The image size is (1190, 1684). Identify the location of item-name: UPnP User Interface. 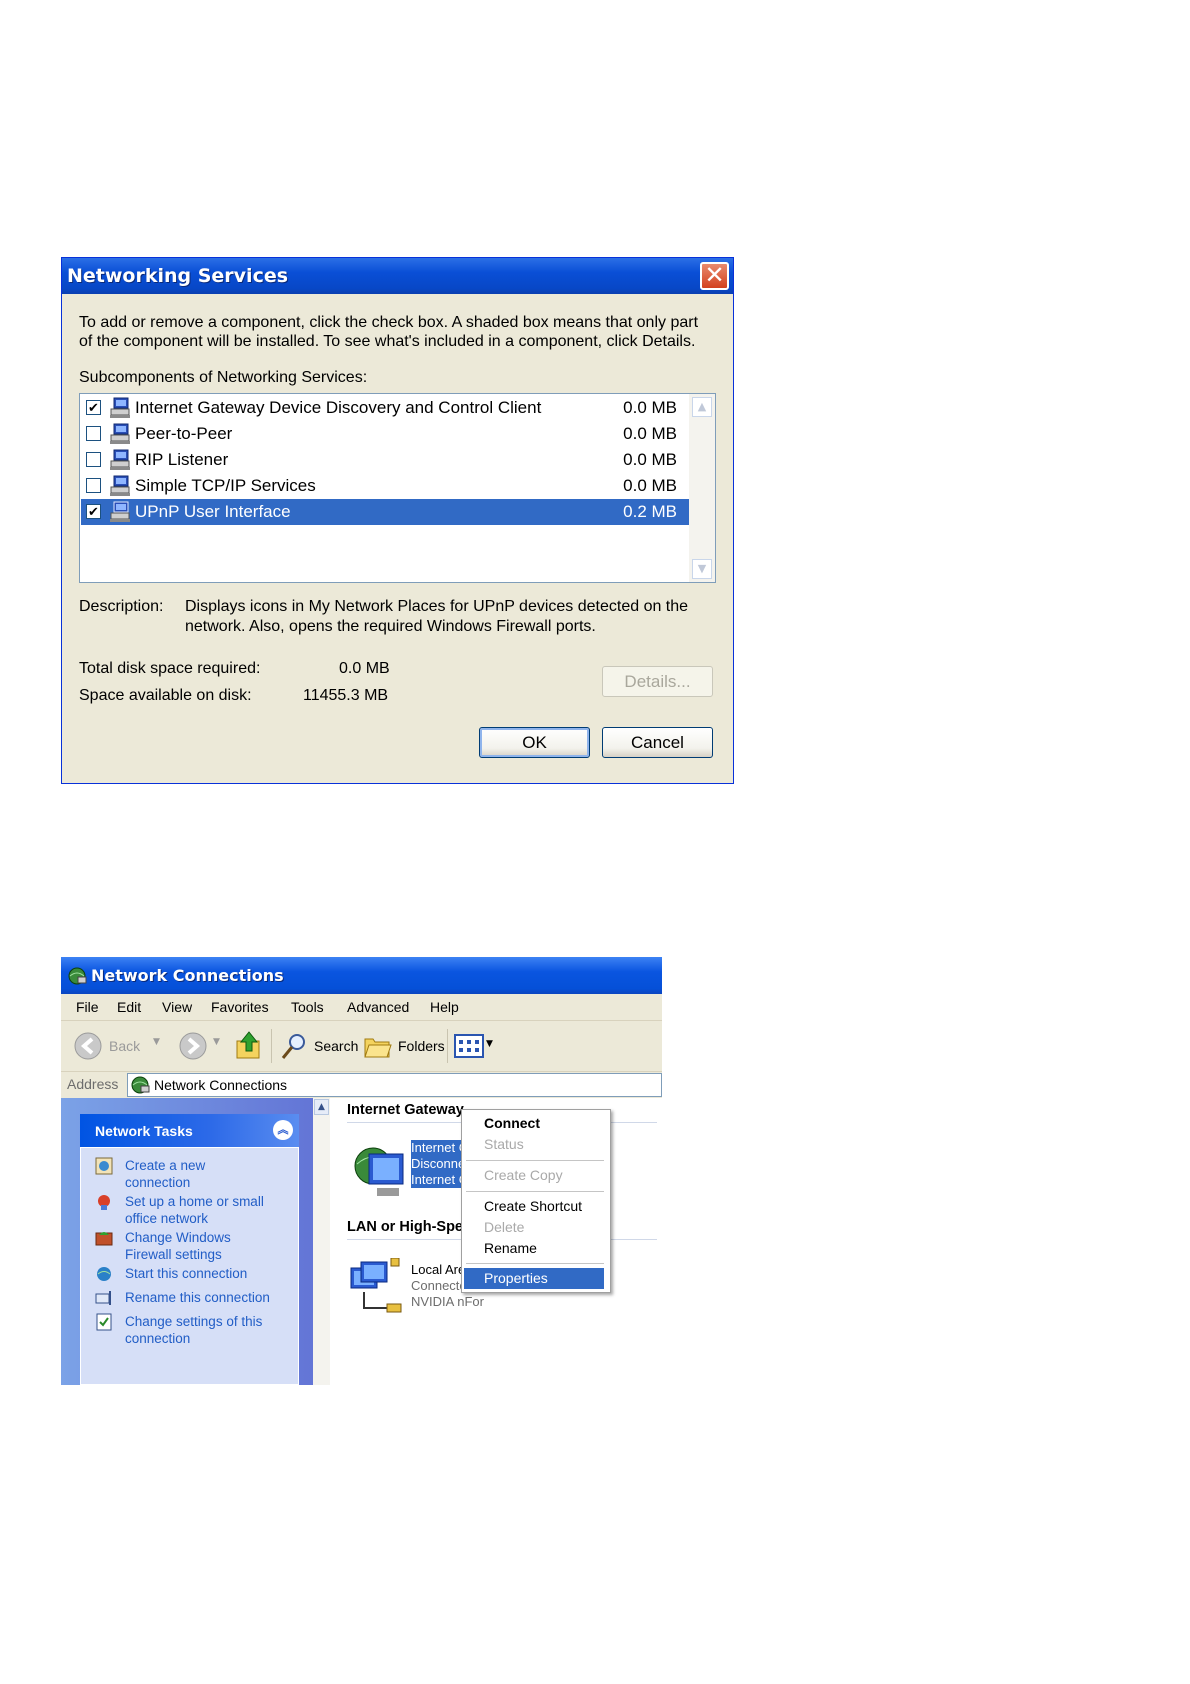
(213, 511).